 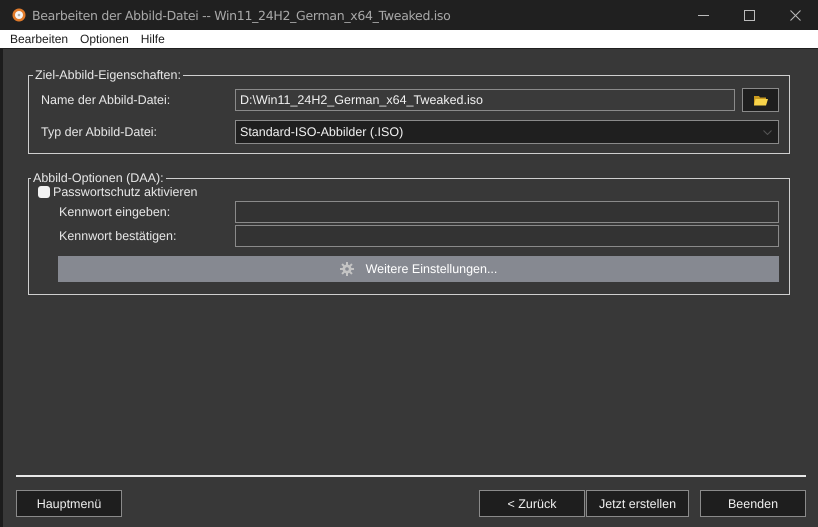 What do you see at coordinates (99, 132) in the screenshot?
I see `field-label: Typ der Abbild-Datei:` at bounding box center [99, 132].